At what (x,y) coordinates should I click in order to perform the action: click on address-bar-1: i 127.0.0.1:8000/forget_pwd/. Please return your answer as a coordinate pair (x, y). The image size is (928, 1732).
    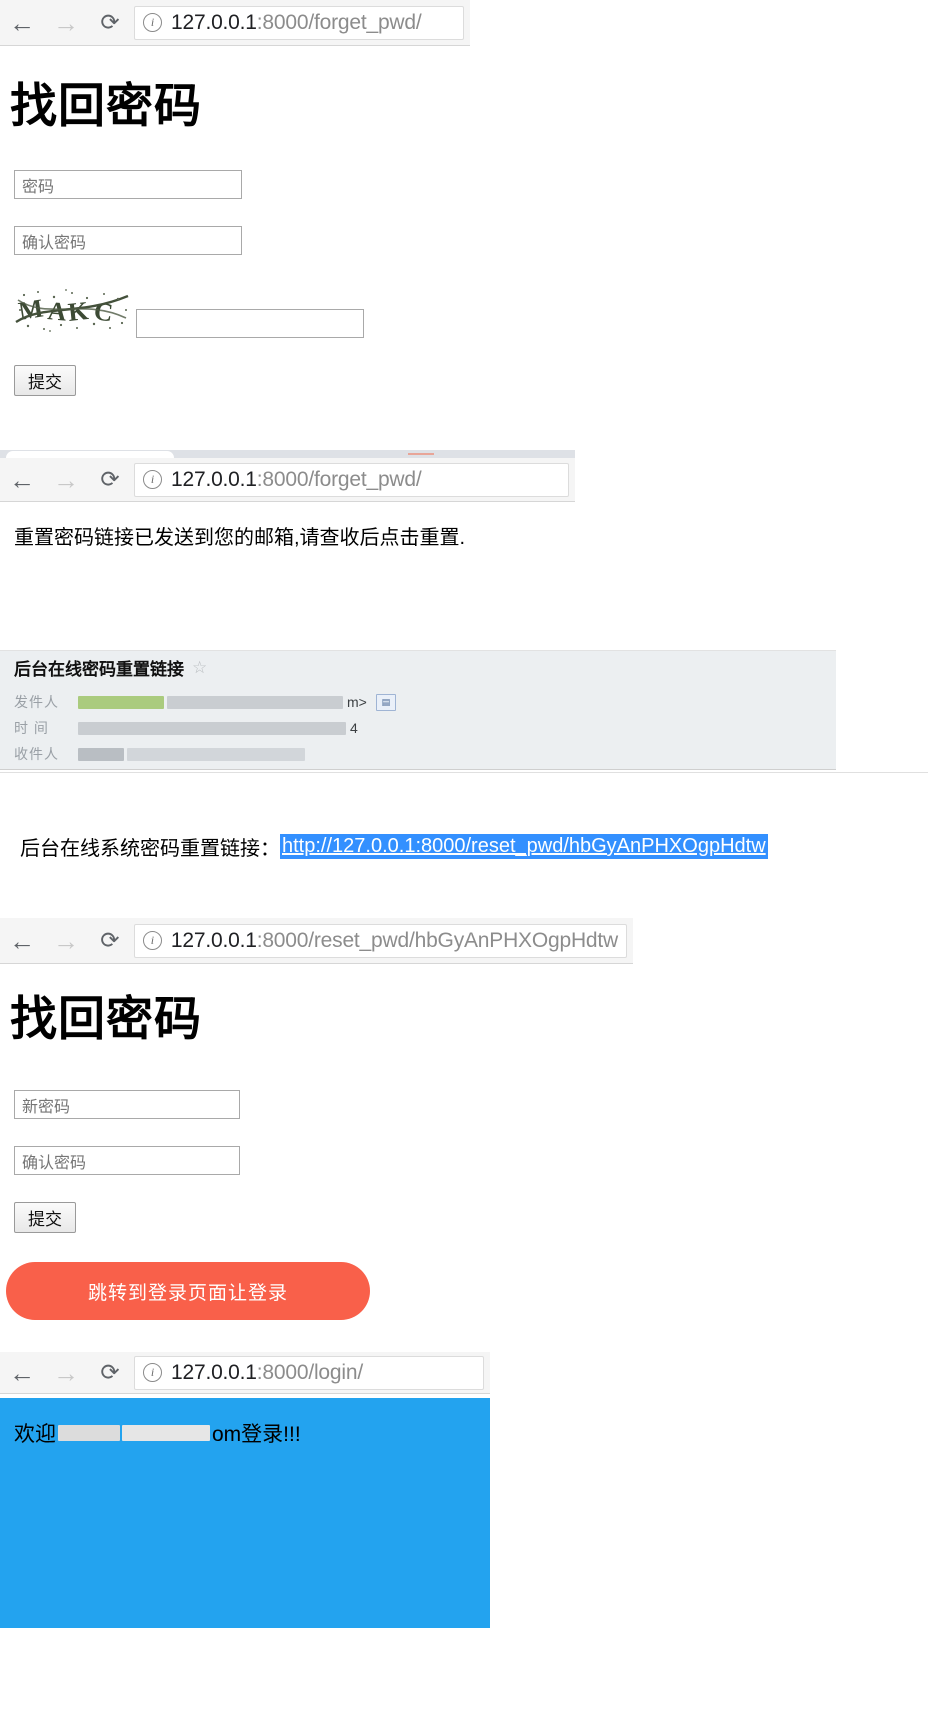
    Looking at the image, I should click on (299, 22).